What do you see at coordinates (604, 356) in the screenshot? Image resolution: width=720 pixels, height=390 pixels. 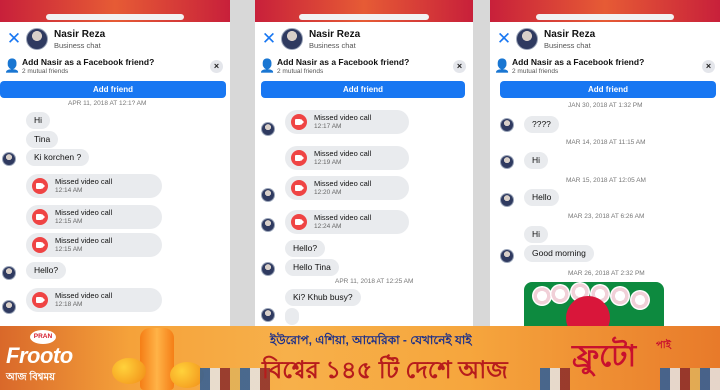 I see `brand-wordmark: ফ্রুটো` at bounding box center [604, 356].